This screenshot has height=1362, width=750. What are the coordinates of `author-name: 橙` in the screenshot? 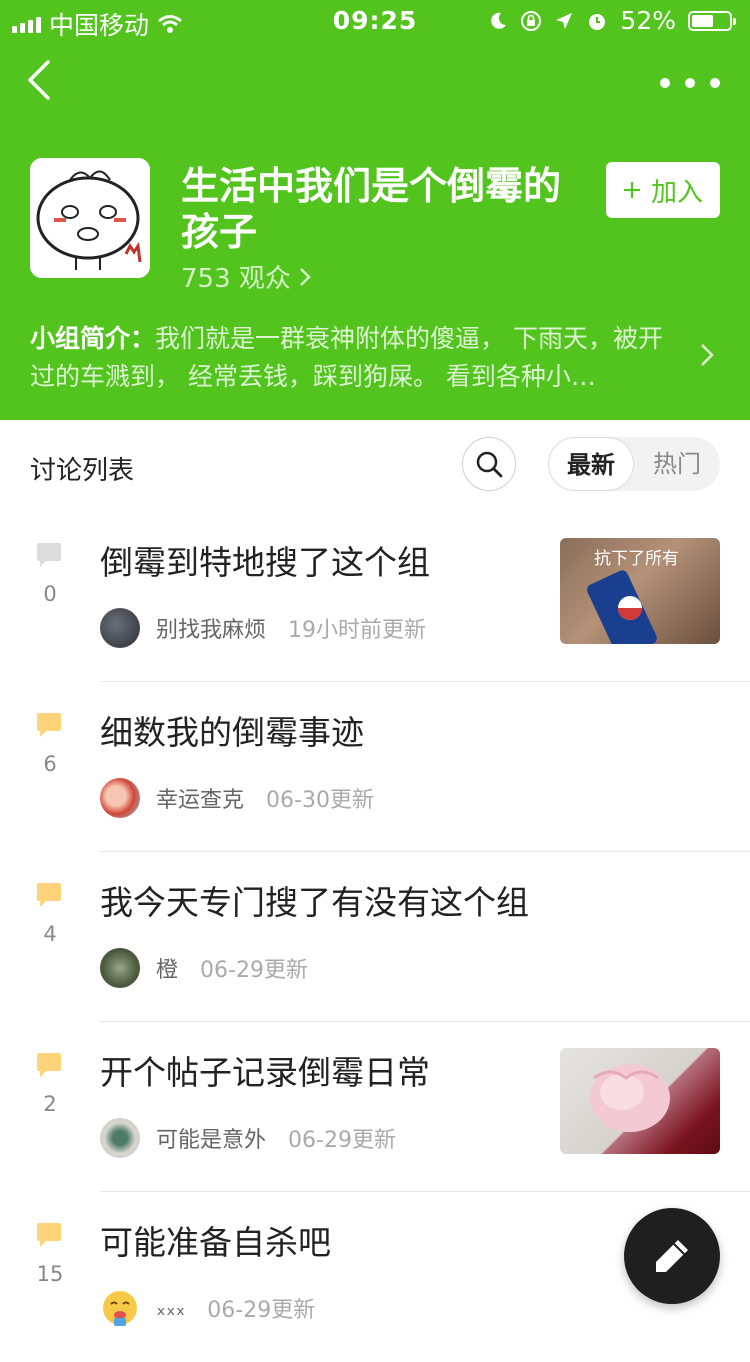 It's located at (167, 968).